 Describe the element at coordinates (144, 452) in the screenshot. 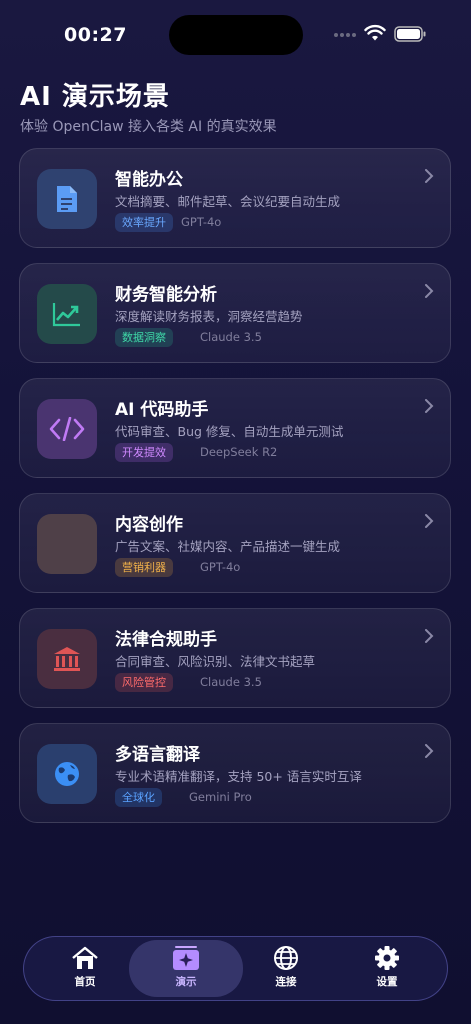

I see `card-tag: 开发提效` at that location.